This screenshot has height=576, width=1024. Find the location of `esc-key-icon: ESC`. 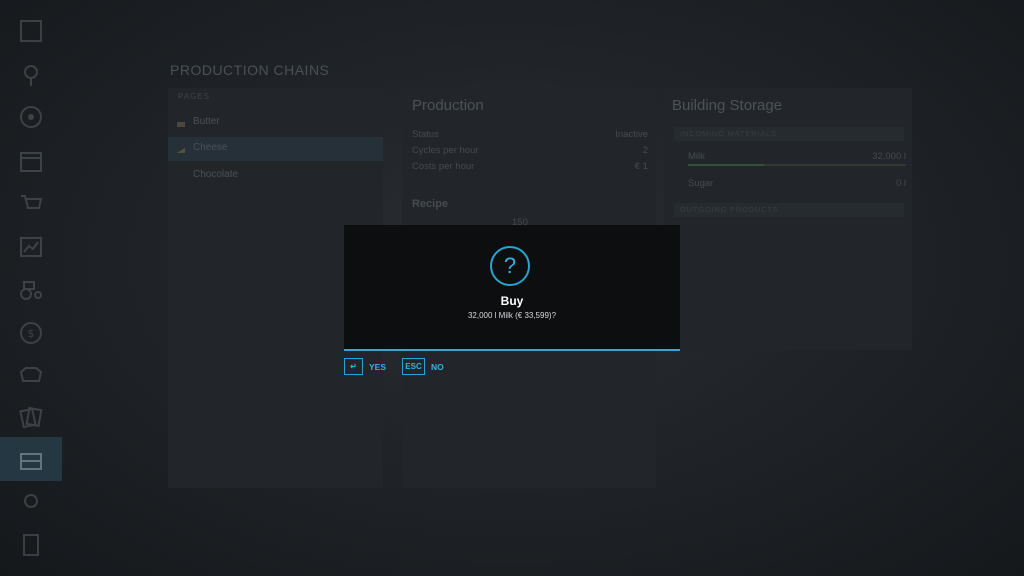

esc-key-icon: ESC is located at coordinates (413, 366).